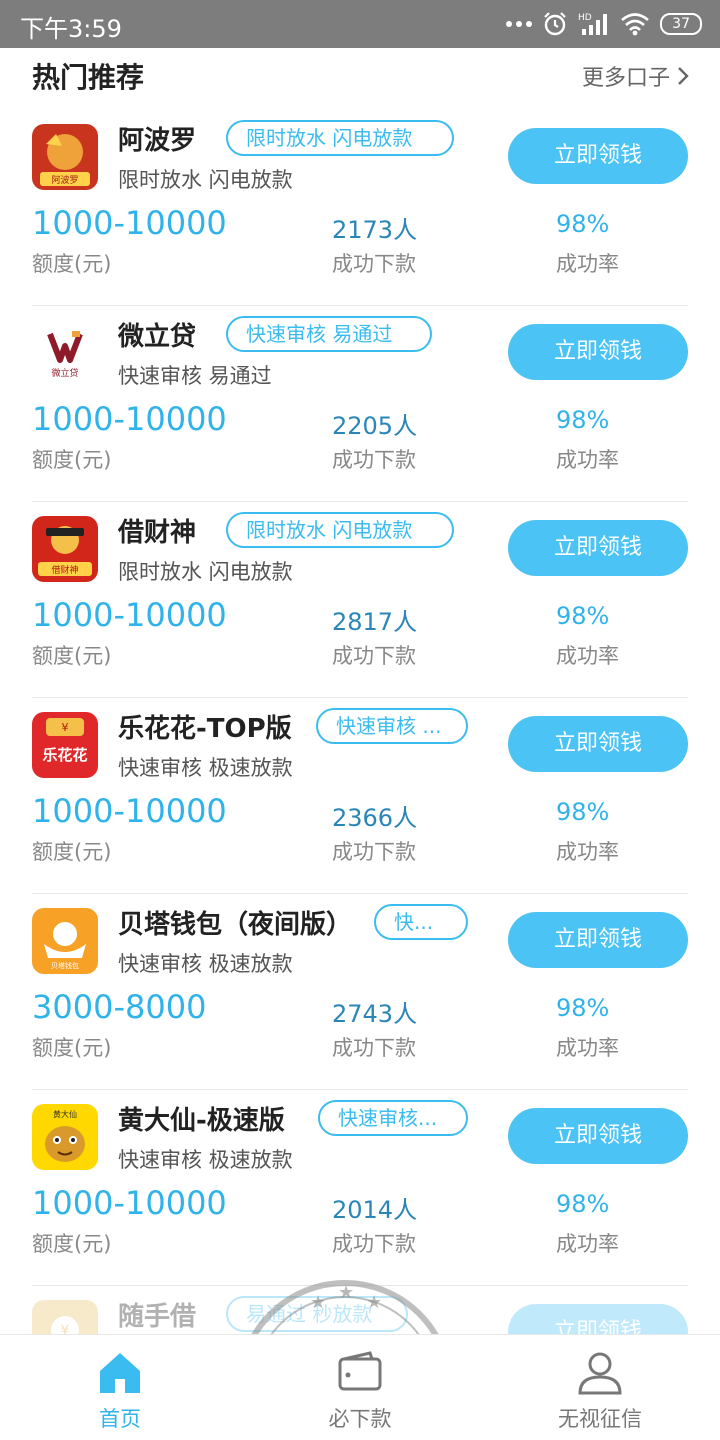  What do you see at coordinates (64, 373) in the screenshot?
I see `logo-text: 微立贷` at bounding box center [64, 373].